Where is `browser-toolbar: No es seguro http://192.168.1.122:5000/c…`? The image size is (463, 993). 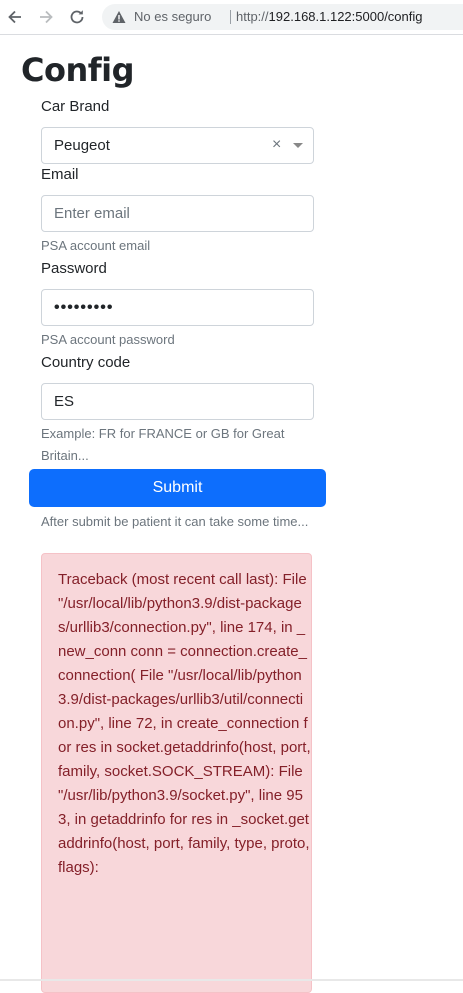 browser-toolbar: No es seguro http://192.168.1.122:5000/c… is located at coordinates (231, 17).